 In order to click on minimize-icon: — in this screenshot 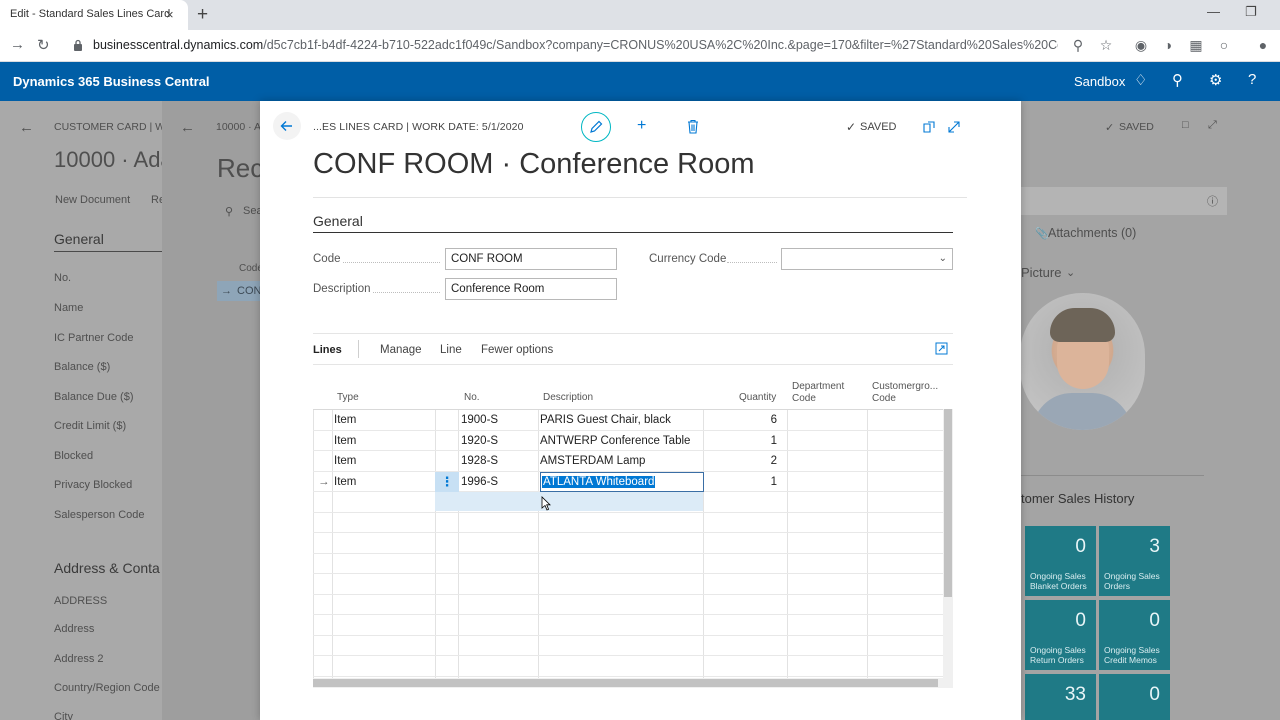, I will do `click(1213, 11)`.